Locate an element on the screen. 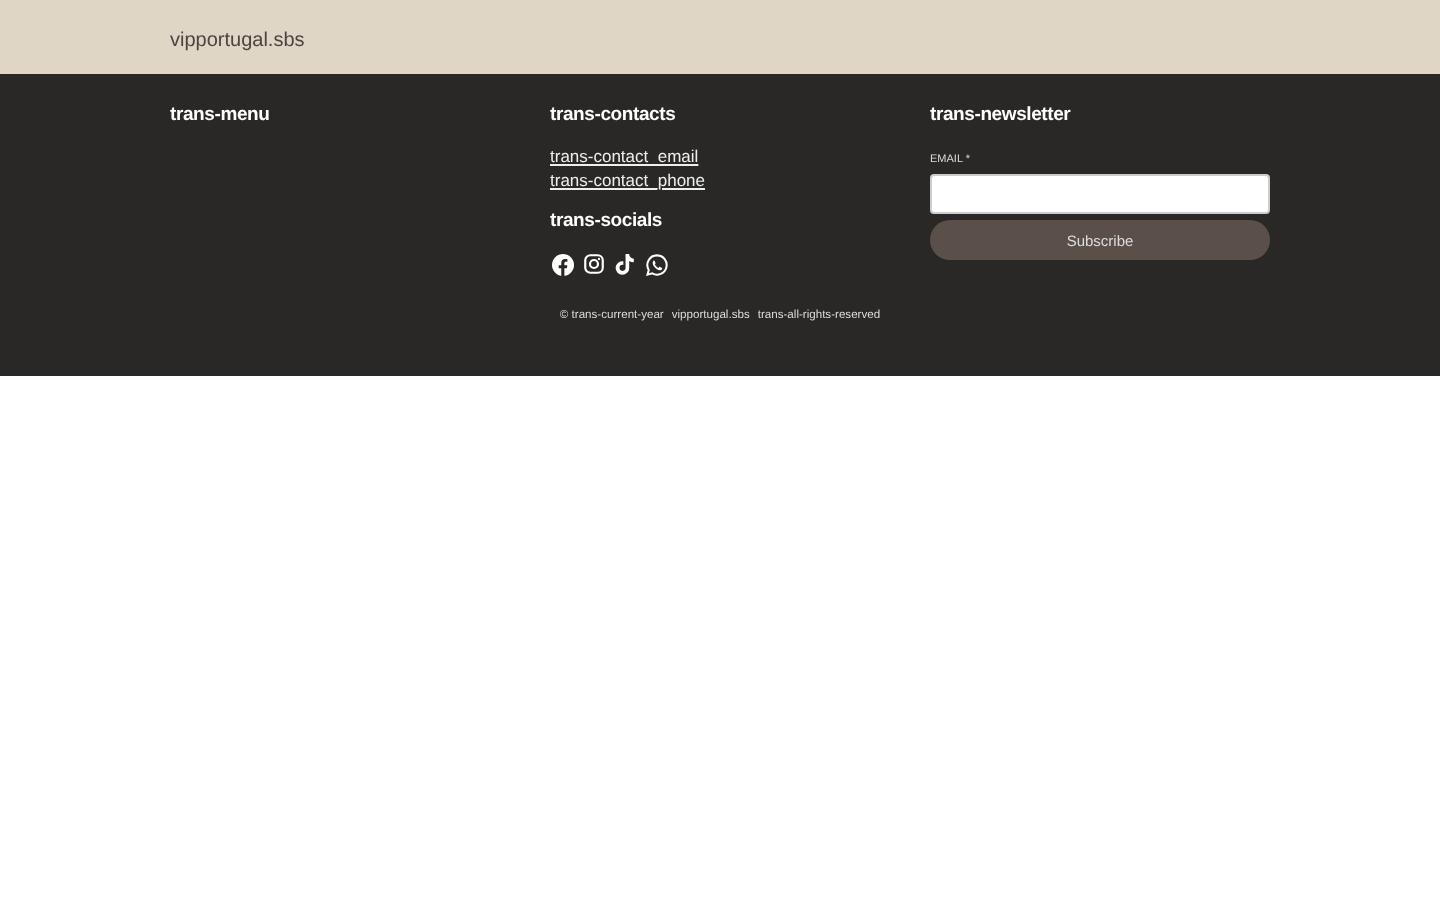 Image resolution: width=1440 pixels, height=900 pixels. contact-link: trans-contact_phone is located at coordinates (627, 181).